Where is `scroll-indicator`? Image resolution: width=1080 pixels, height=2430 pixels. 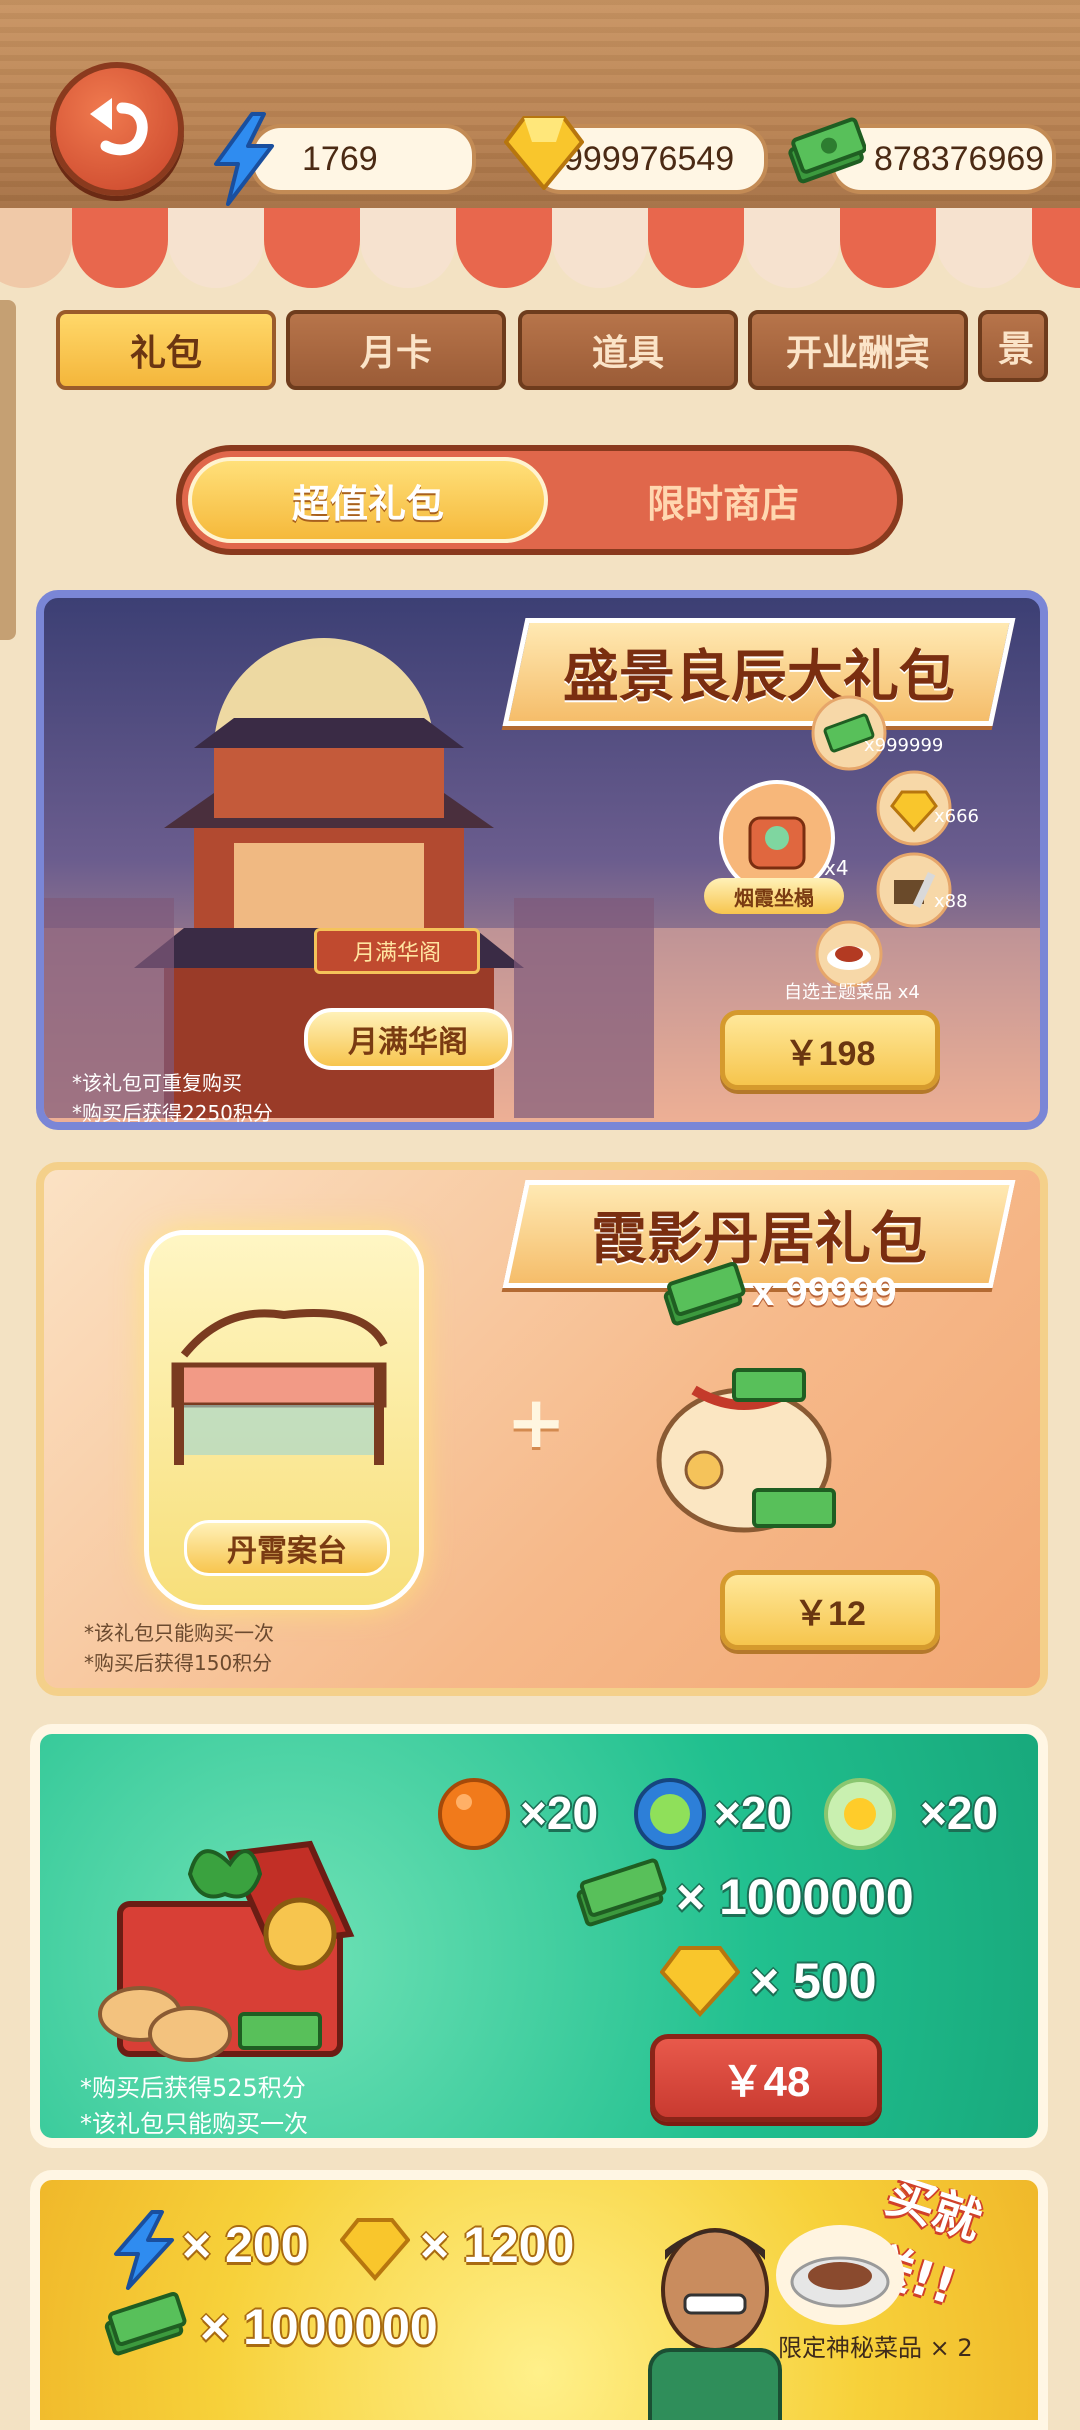 scroll-indicator is located at coordinates (8, 470).